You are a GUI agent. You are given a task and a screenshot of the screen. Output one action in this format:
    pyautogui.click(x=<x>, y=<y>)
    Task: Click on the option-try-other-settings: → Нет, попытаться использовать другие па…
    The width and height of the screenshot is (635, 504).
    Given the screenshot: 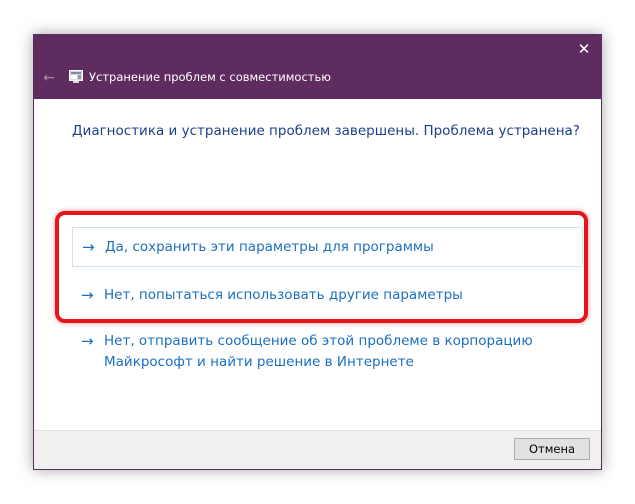 What is the action you would take?
    pyautogui.click(x=327, y=297)
    